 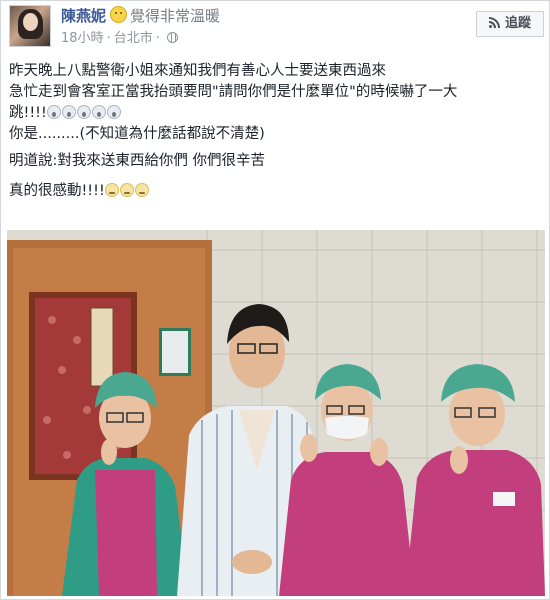 What do you see at coordinates (30, 22) in the screenshot?
I see `avatar-face` at bounding box center [30, 22].